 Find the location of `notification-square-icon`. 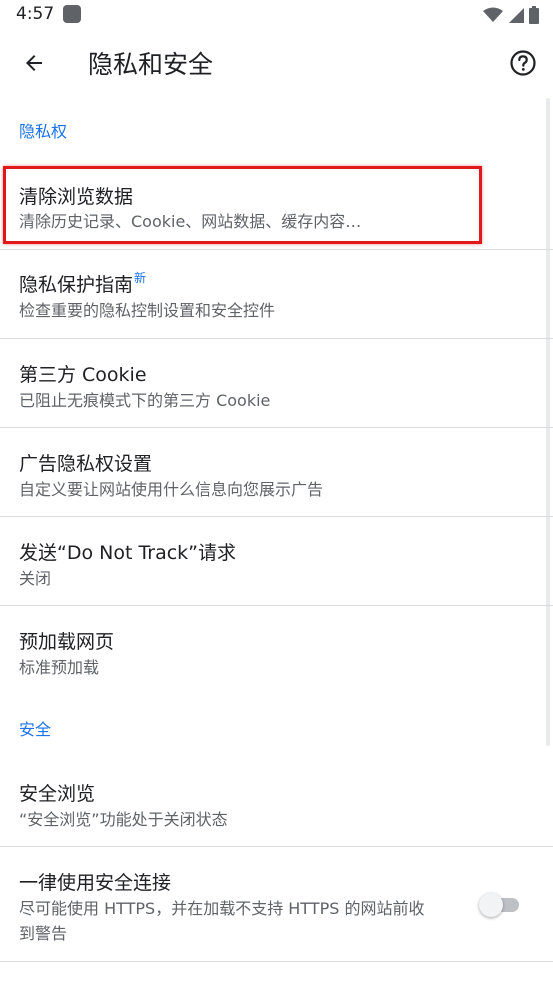

notification-square-icon is located at coordinates (72, 14).